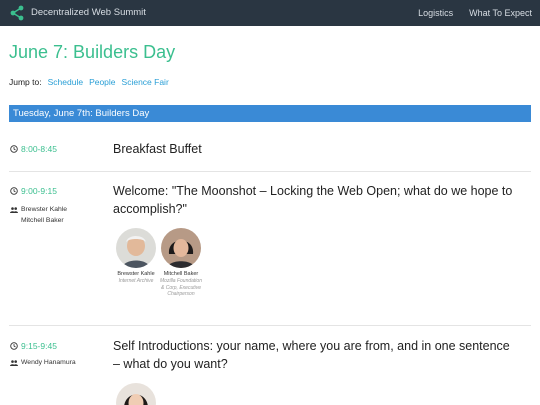  Describe the element at coordinates (48, 362) in the screenshot. I see `person-name: Wendy Hanamura` at that location.